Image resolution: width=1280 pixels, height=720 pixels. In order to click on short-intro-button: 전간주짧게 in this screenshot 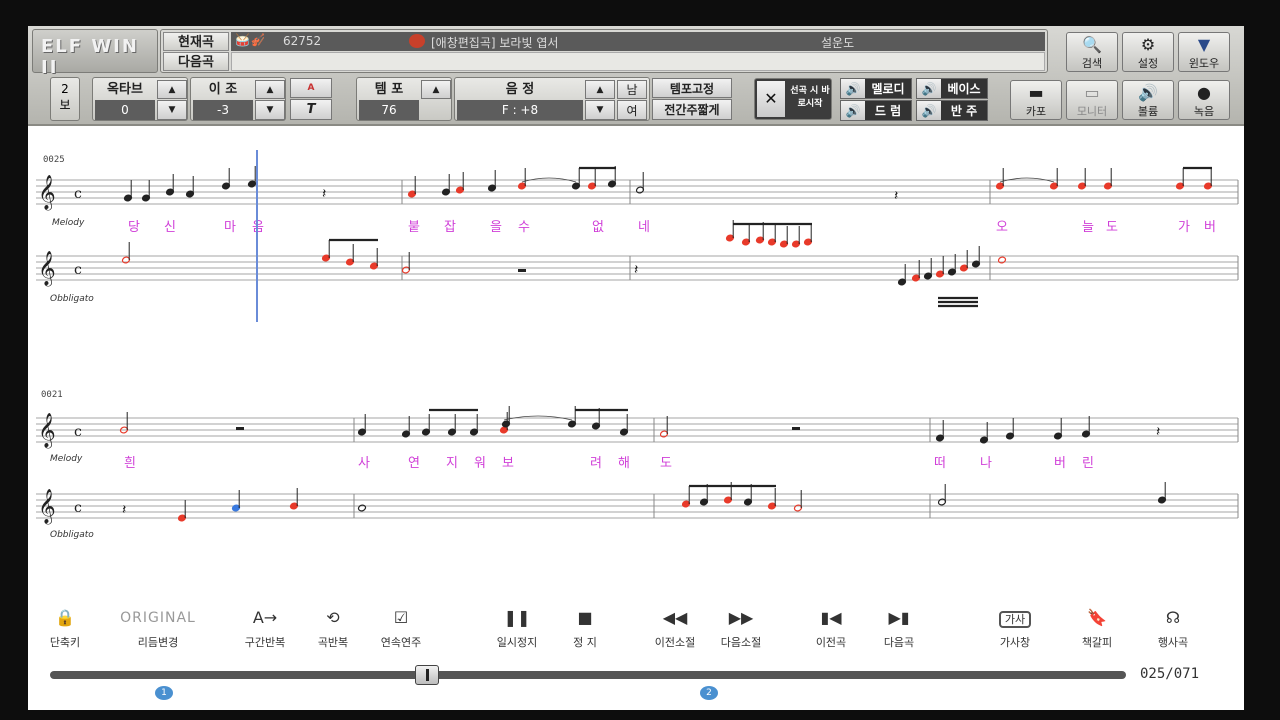, I will do `click(692, 109)`.